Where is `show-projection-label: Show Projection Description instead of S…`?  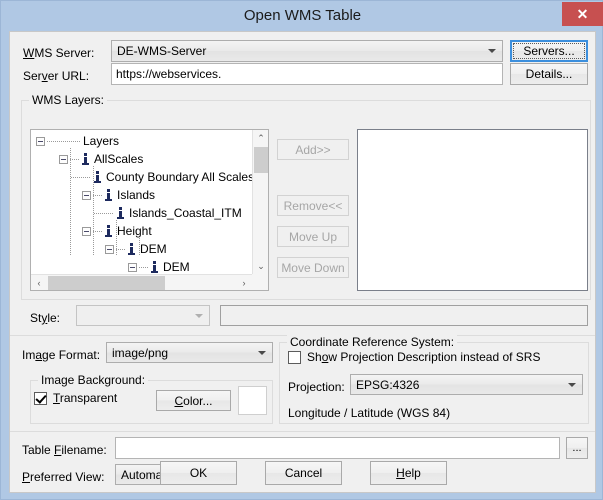
show-projection-label: Show Projection Description instead of S… is located at coordinates (424, 357).